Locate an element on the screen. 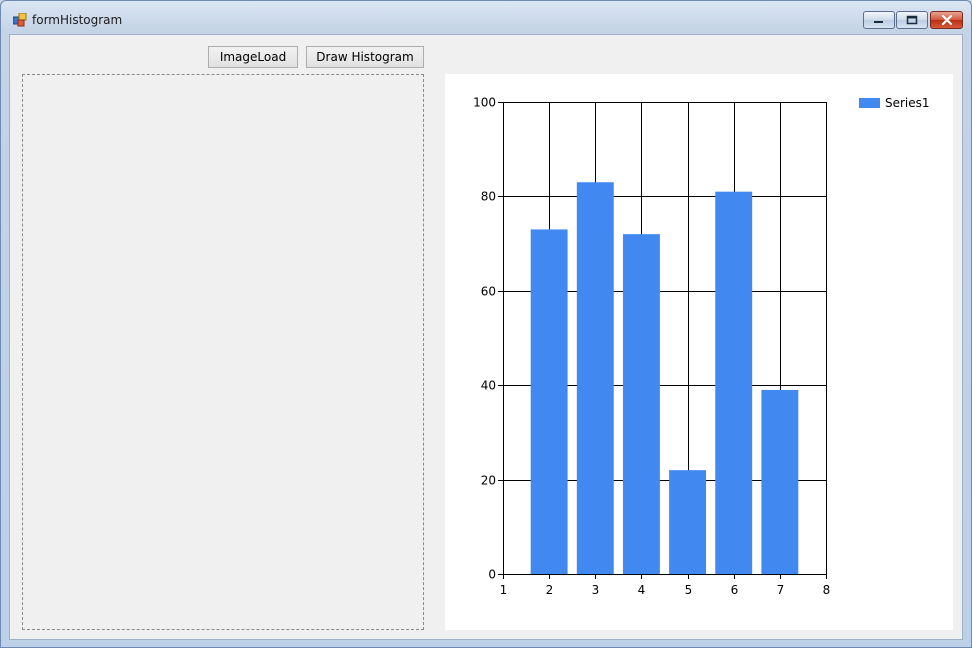 Image resolution: width=972 pixels, height=648 pixels. title-bar: formHistogram is located at coordinates (486, 18).